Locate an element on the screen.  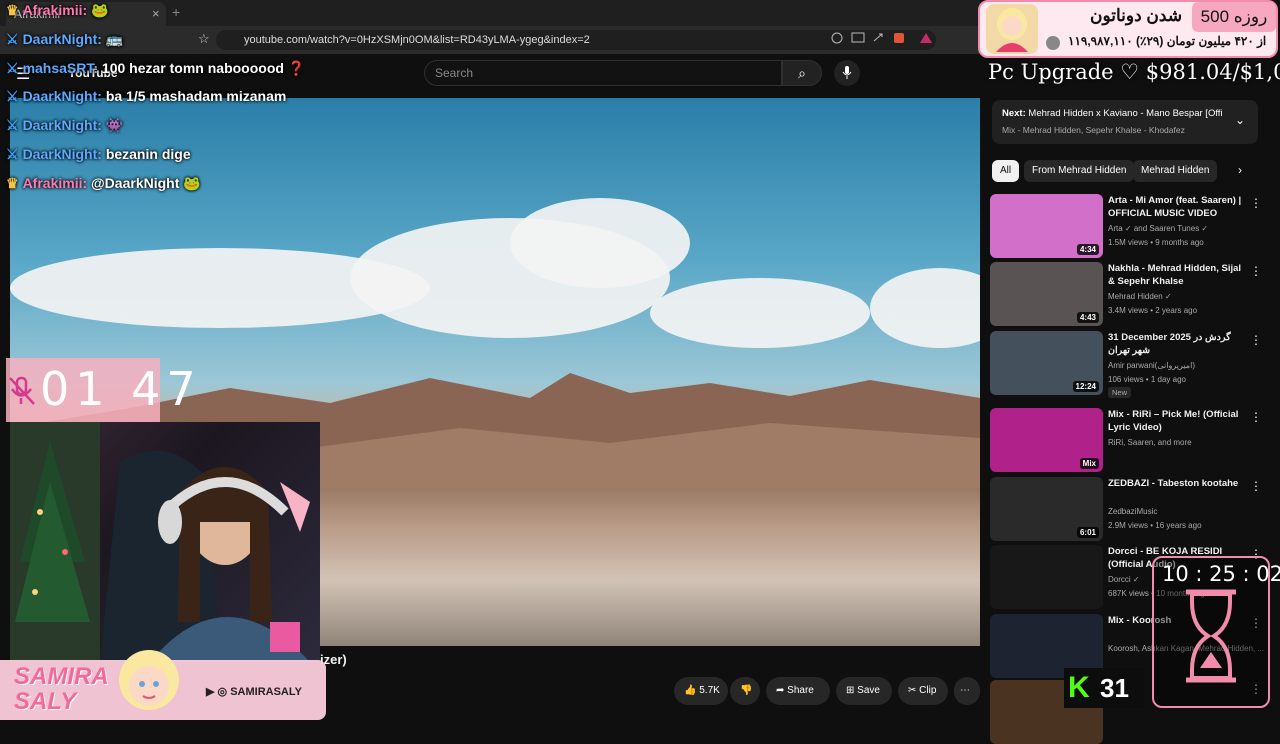
chat-message: ⚔ DaarkNight: bezanin dige is located at coordinates (98, 154).